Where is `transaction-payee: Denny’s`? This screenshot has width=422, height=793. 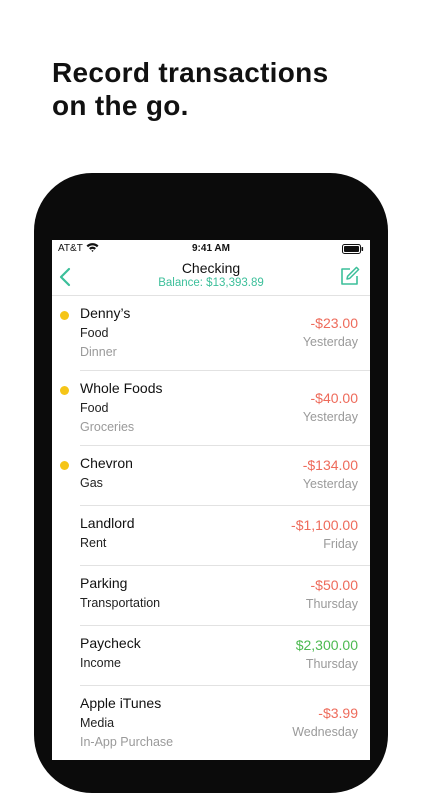 transaction-payee: Denny’s is located at coordinates (105, 313).